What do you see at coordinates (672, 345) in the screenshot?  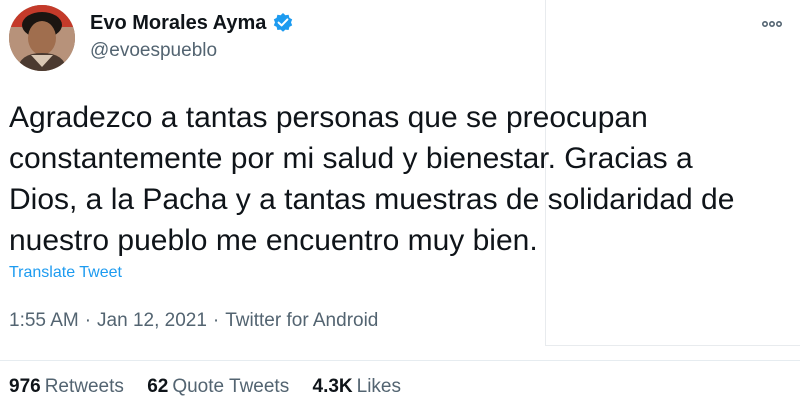 I see `panel-divider-horizontal` at bounding box center [672, 345].